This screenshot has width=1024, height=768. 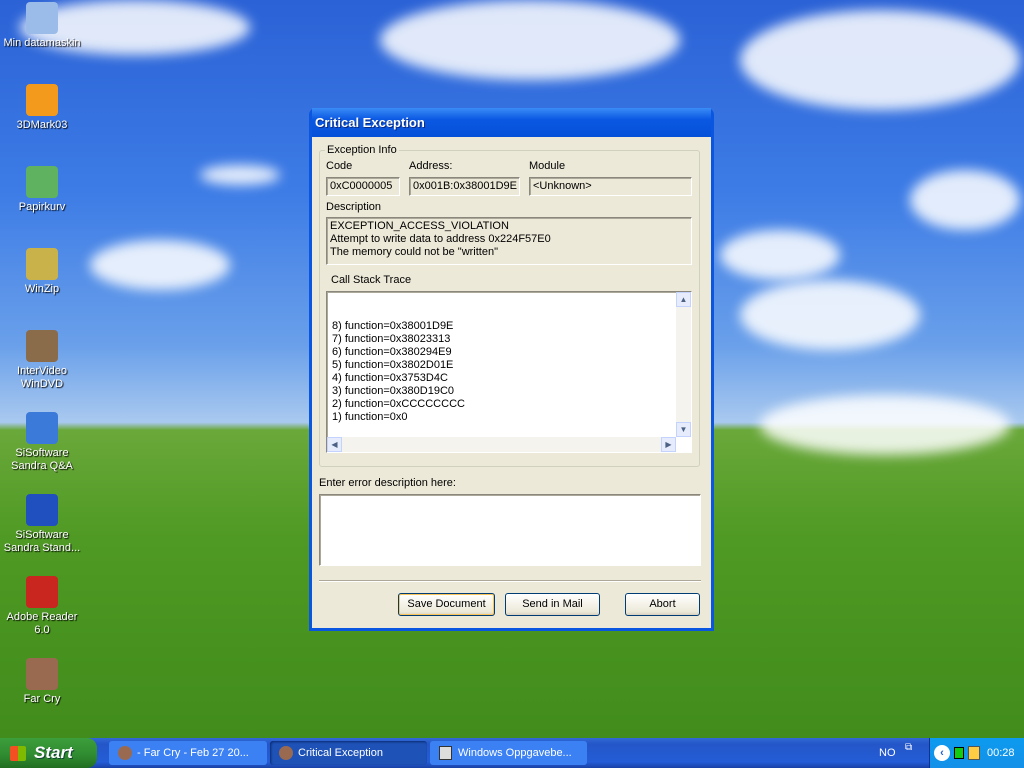 What do you see at coordinates (510, 530) in the screenshot?
I see `error-description-input` at bounding box center [510, 530].